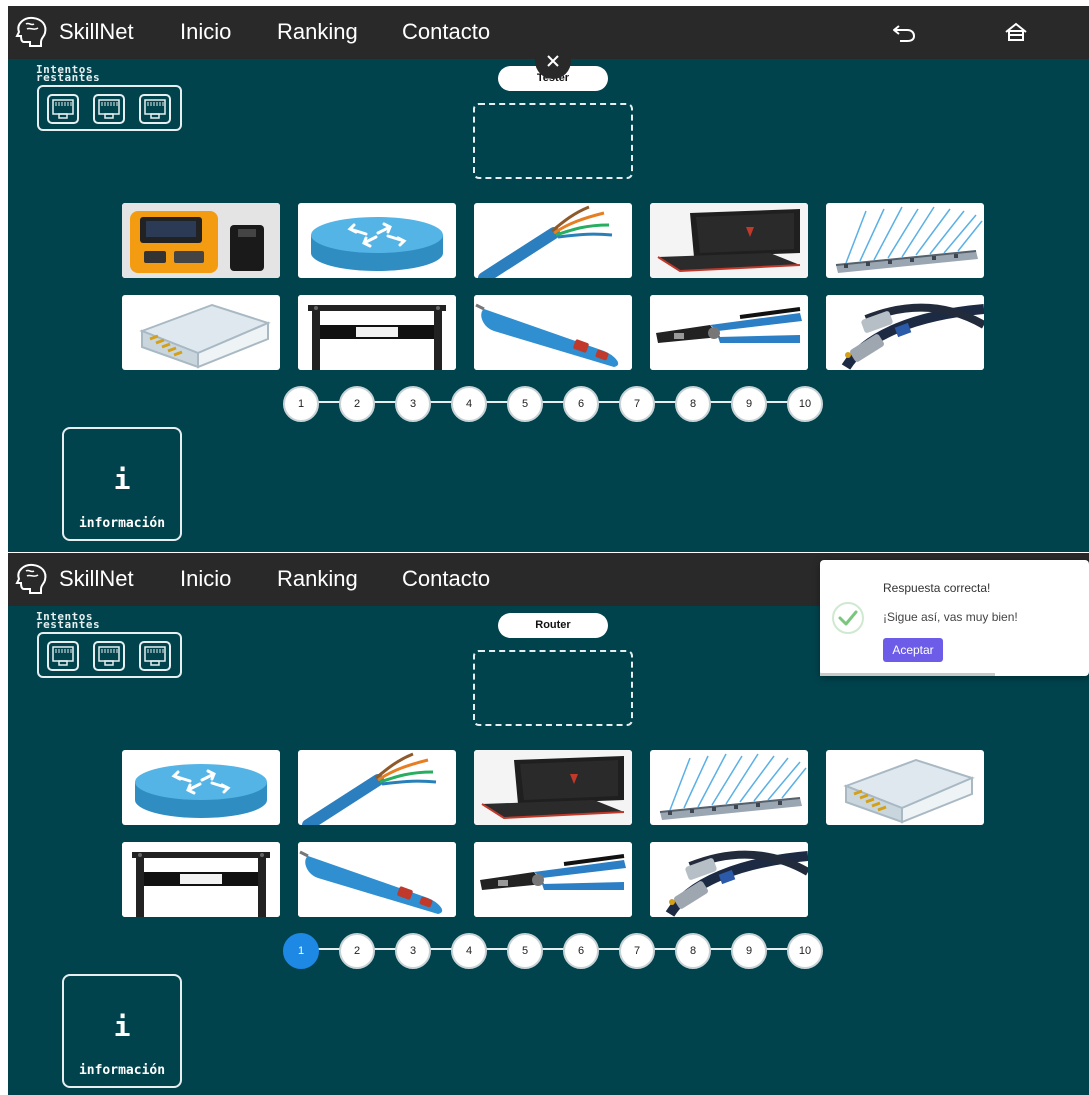  I want to click on toast-title: Respuesta correcta!, so click(937, 588).